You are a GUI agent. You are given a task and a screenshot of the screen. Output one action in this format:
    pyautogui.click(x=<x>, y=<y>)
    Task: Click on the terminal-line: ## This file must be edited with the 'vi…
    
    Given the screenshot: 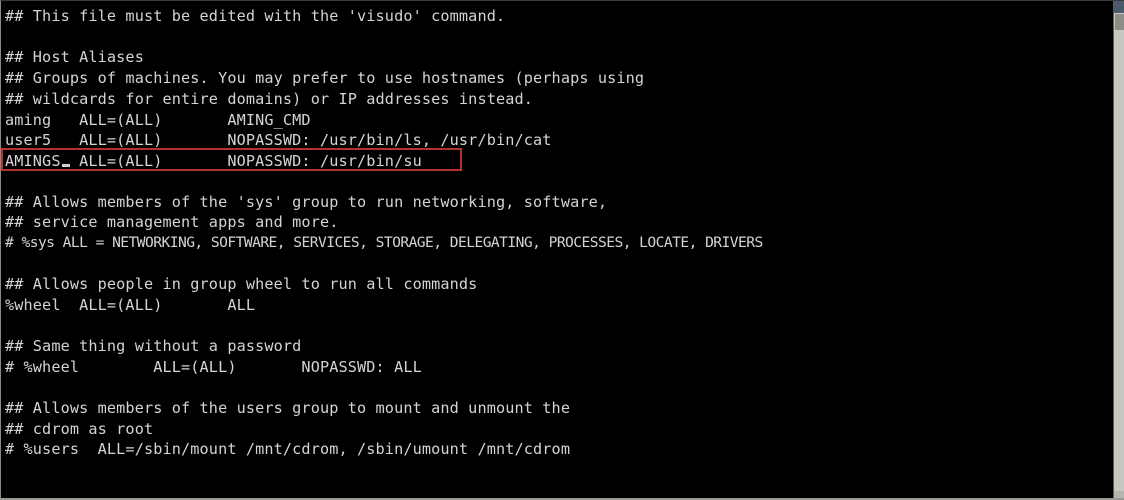 What is the action you would take?
    pyautogui.click(x=255, y=16)
    